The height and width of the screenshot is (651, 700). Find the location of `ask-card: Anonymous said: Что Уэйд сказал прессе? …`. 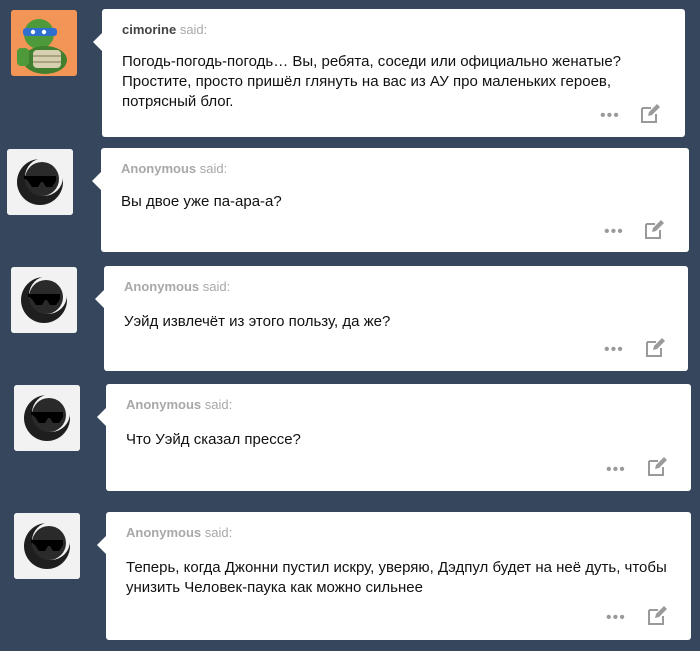

ask-card: Anonymous said: Что Уэйд сказал прессе? … is located at coordinates (394, 437).